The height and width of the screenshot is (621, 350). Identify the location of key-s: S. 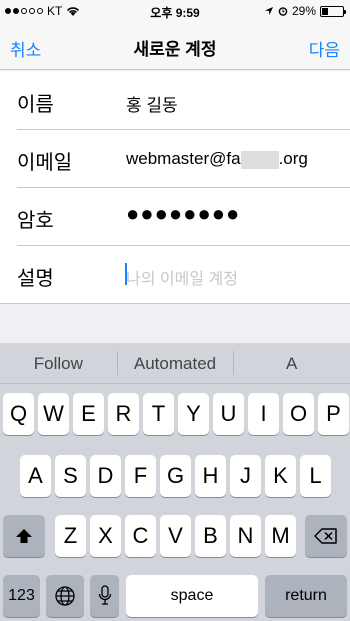
(70, 476).